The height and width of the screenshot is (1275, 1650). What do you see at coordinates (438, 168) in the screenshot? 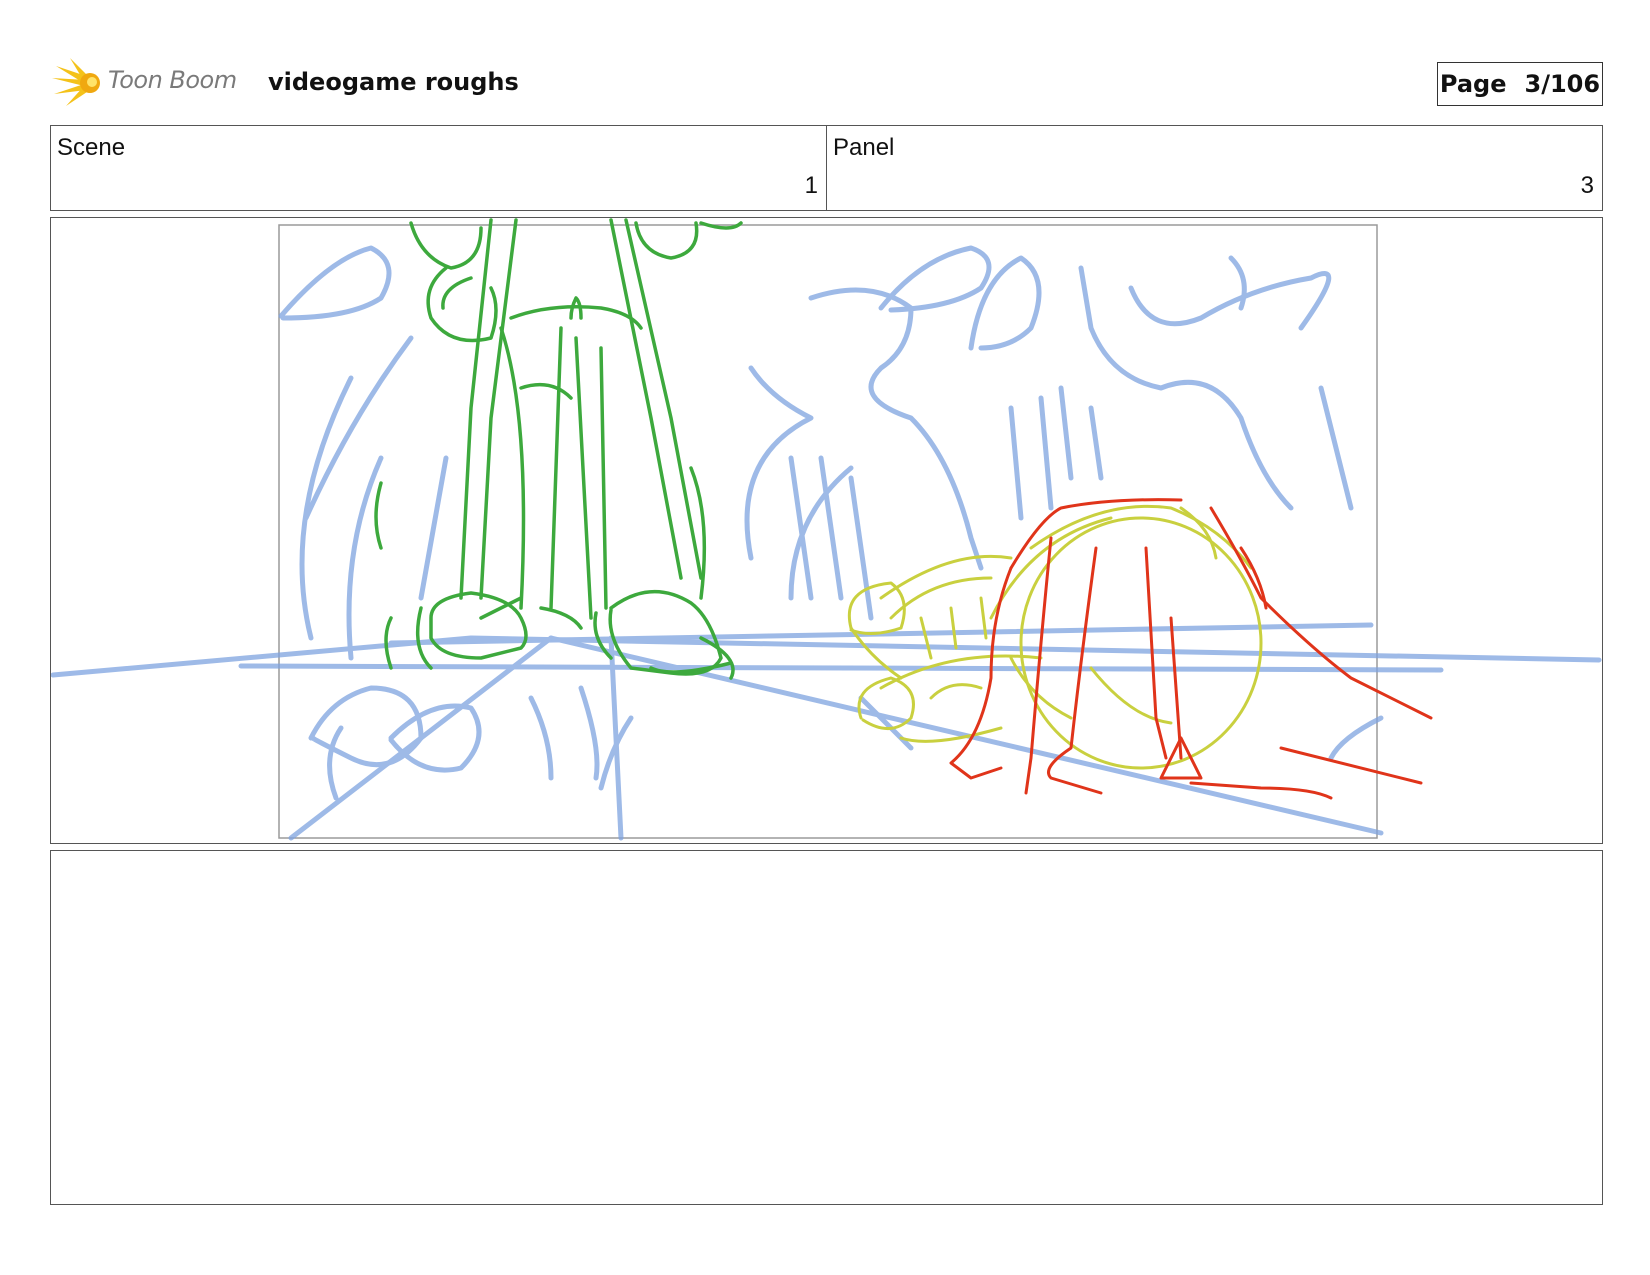
I see `scene-cell: Scene 1` at bounding box center [438, 168].